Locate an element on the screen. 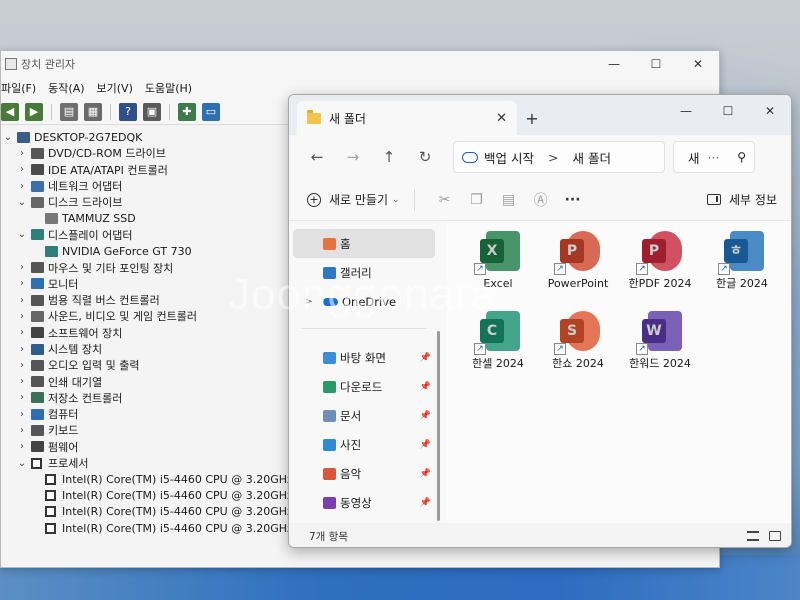  file-item: W ↗ 한워드 2024 is located at coordinates (660, 339).